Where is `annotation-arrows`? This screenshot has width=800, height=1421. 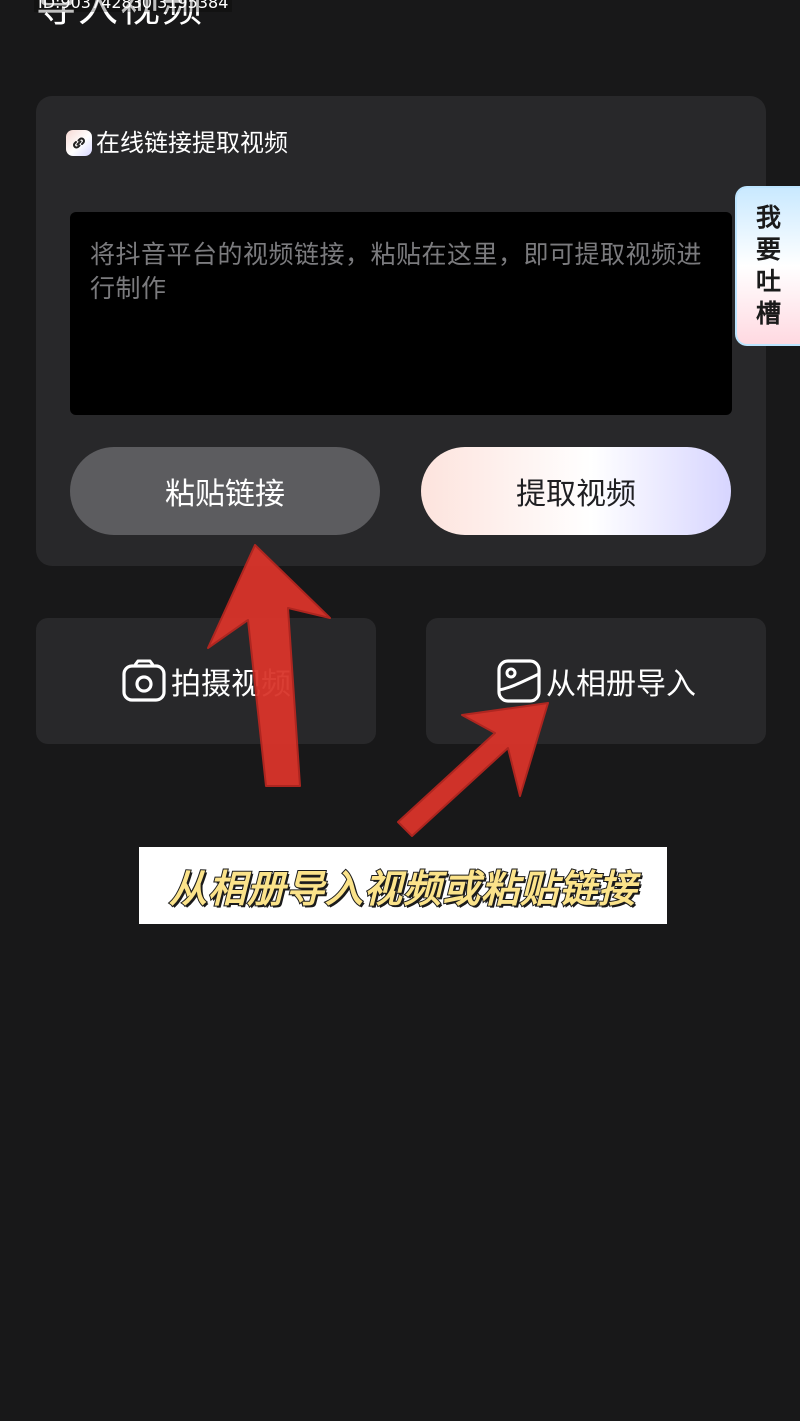 annotation-arrows is located at coordinates (378, 690).